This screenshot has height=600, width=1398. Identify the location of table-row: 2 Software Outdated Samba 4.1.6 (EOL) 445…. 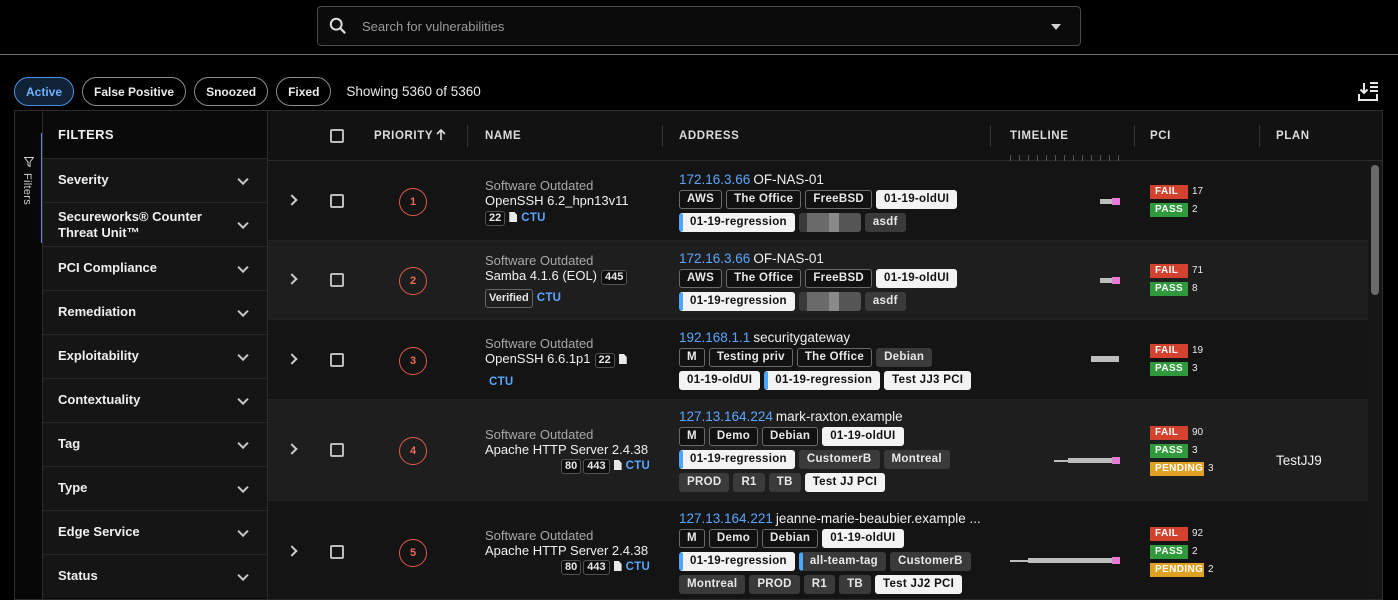
(818, 280).